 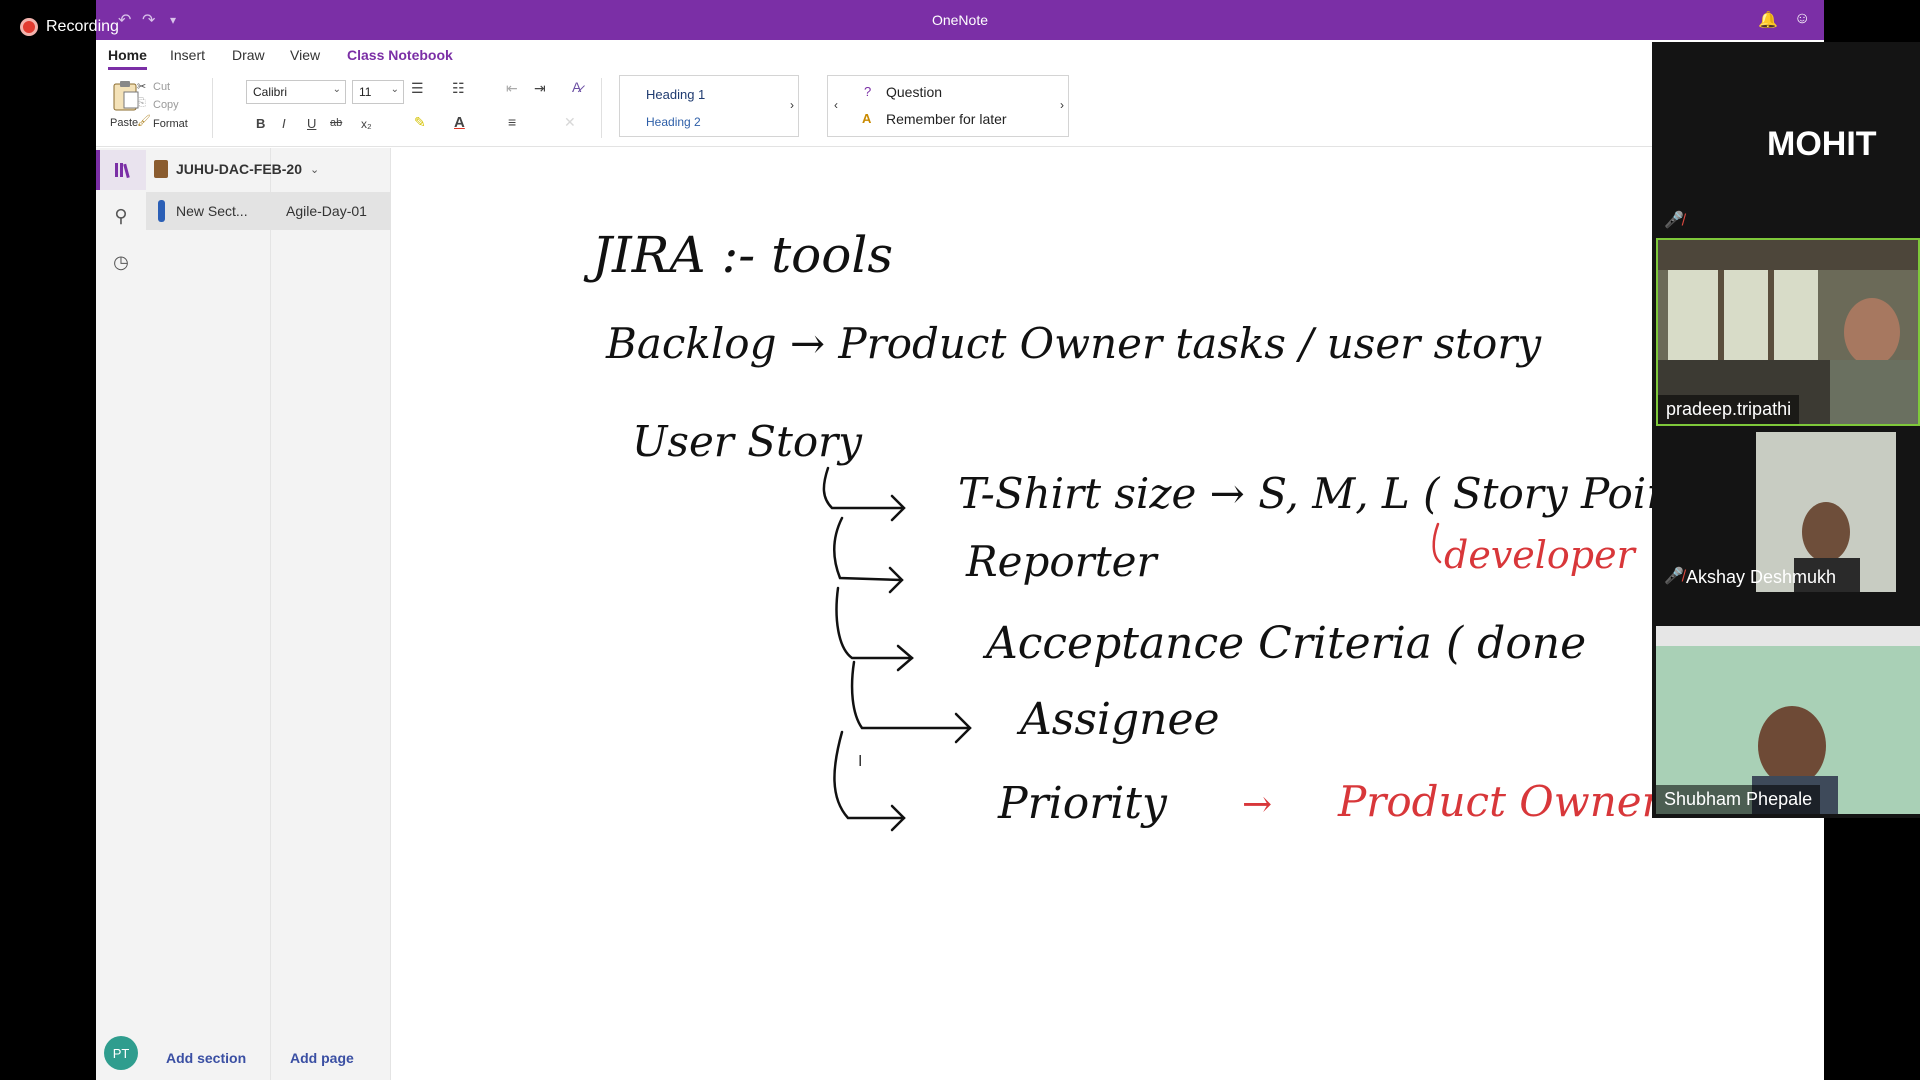 What do you see at coordinates (144, 121) in the screenshot?
I see `format-painter-icon: 🖌` at bounding box center [144, 121].